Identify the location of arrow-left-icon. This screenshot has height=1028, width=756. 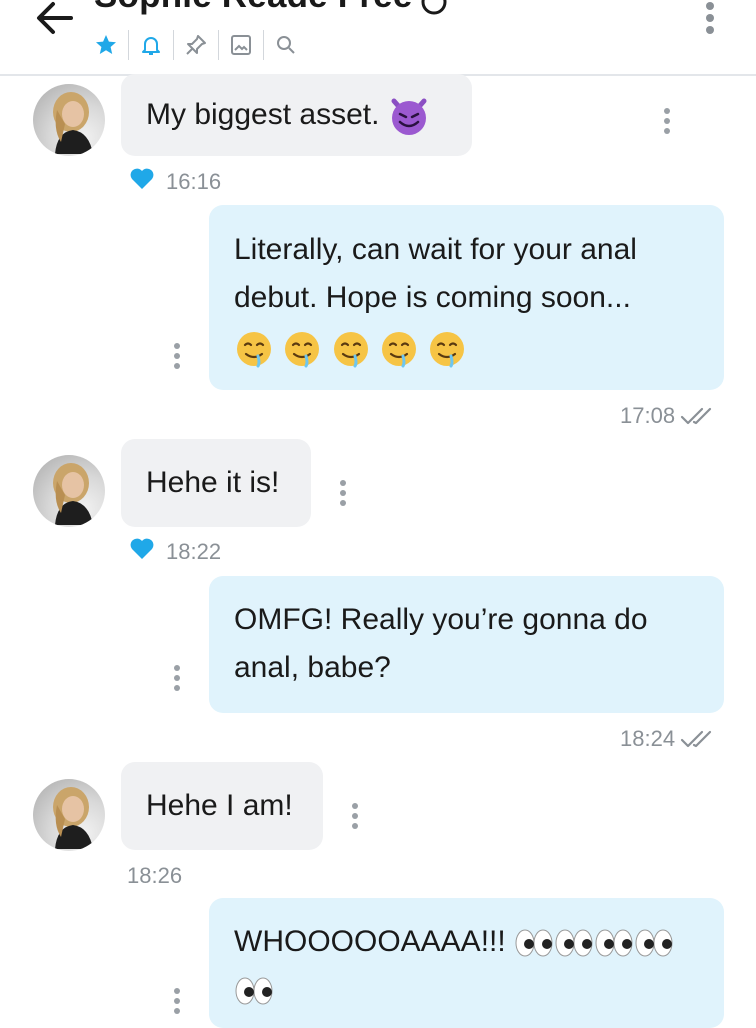
(55, 18).